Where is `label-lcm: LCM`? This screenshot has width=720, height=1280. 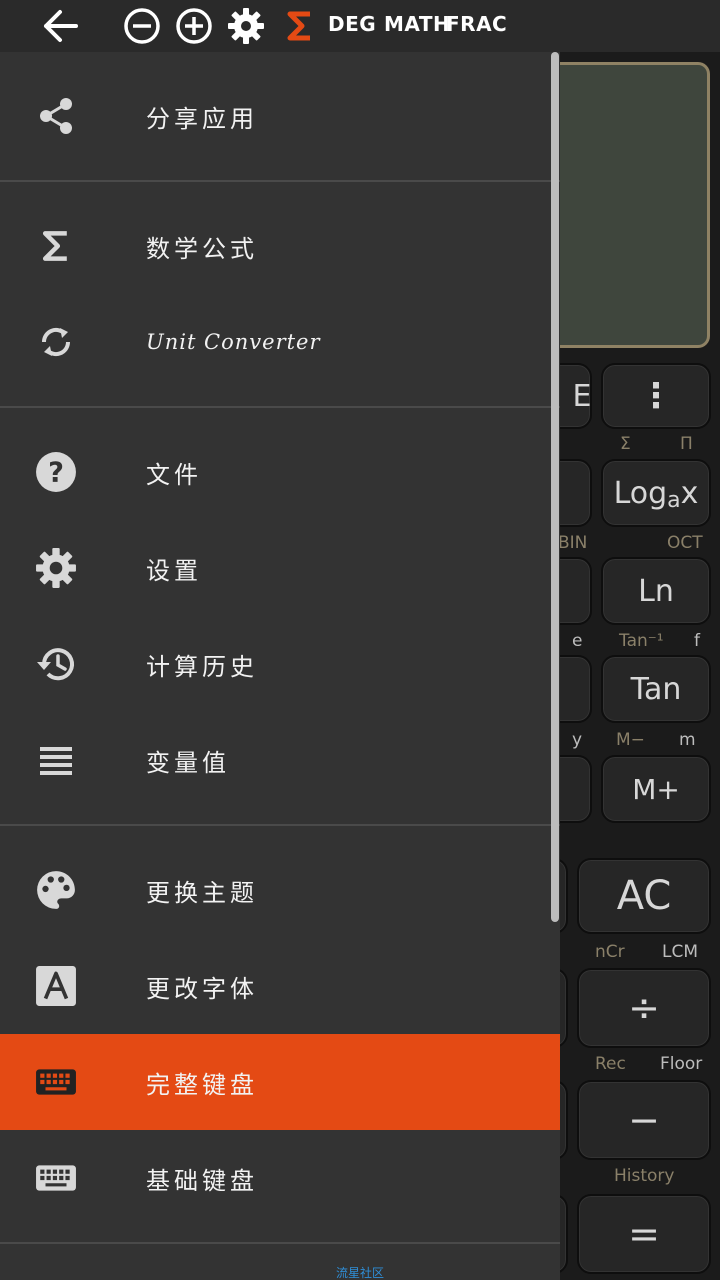
label-lcm: LCM is located at coordinates (680, 952).